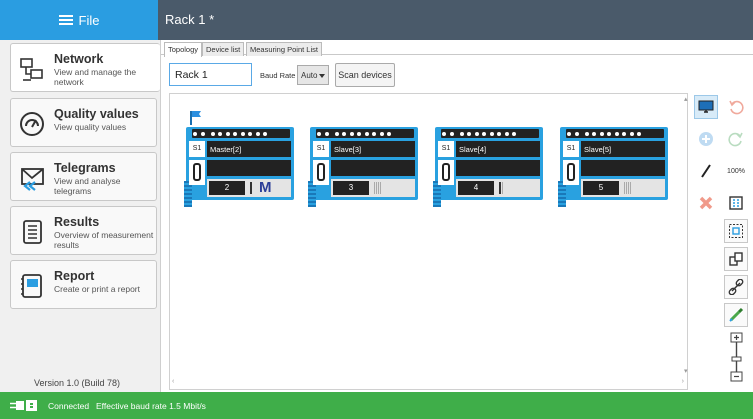 This screenshot has width=753, height=419. I want to click on delete-icon, so click(706, 203).